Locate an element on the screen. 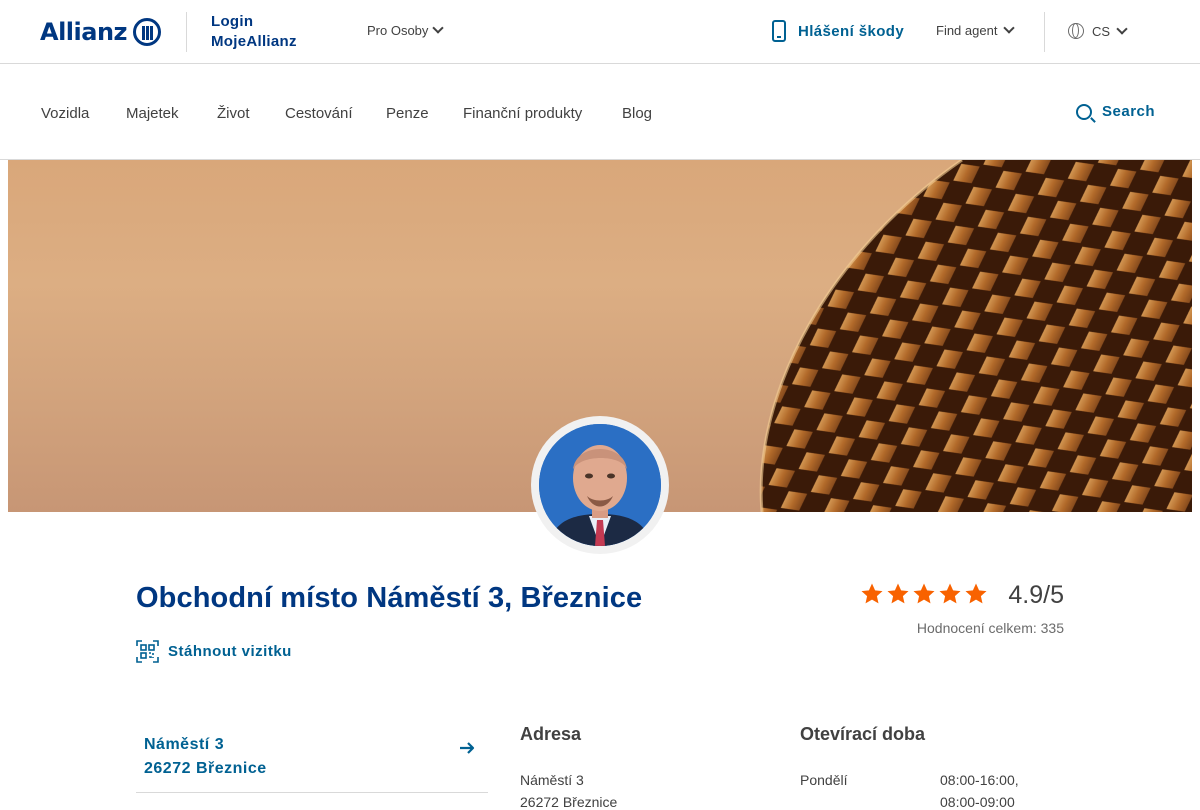 The height and width of the screenshot is (810, 1200). rating-count: Hodnocení celkem: 335 is located at coordinates (990, 628).